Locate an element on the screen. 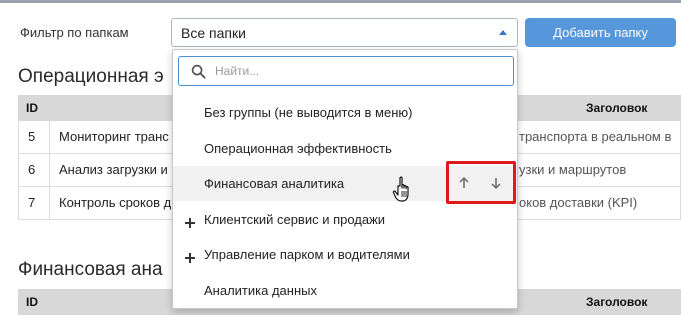 The width and height of the screenshot is (681, 315). row-description: транспорта в реальном в is located at coordinates (597, 137).